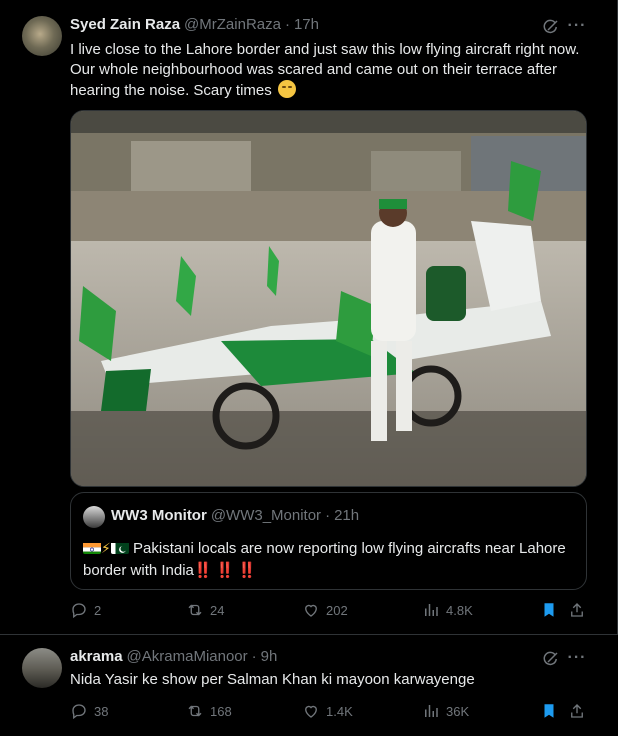 Image resolution: width=618 pixels, height=736 pixels. I want to click on pakistan-flag-icon, so click(119, 547).